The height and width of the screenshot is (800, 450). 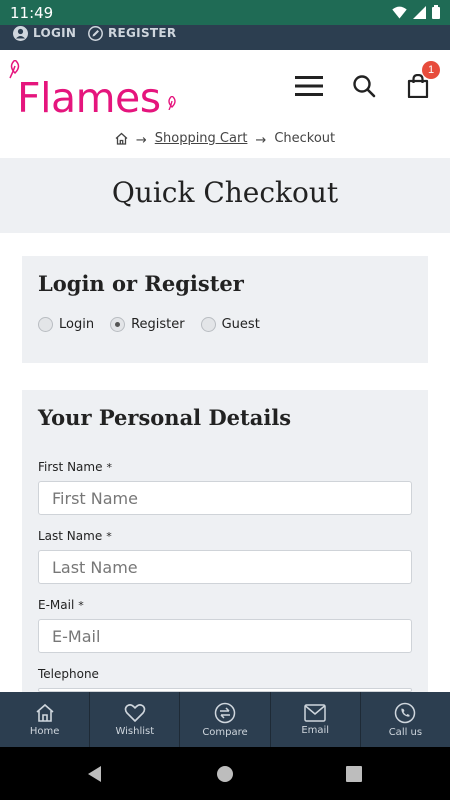 What do you see at coordinates (135, 731) in the screenshot?
I see `nav-wishlist-label: Wishlist` at bounding box center [135, 731].